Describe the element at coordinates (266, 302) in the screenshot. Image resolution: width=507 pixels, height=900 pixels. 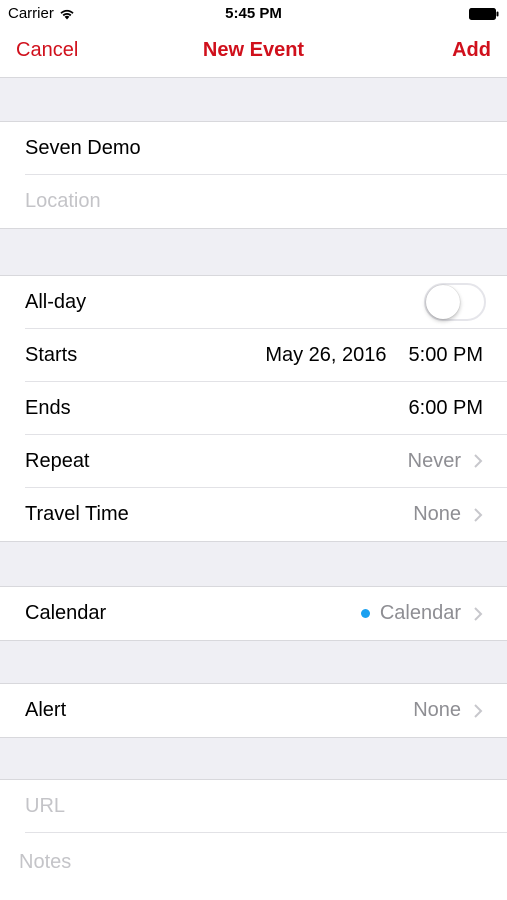
I see `allday-row: All-day` at that location.